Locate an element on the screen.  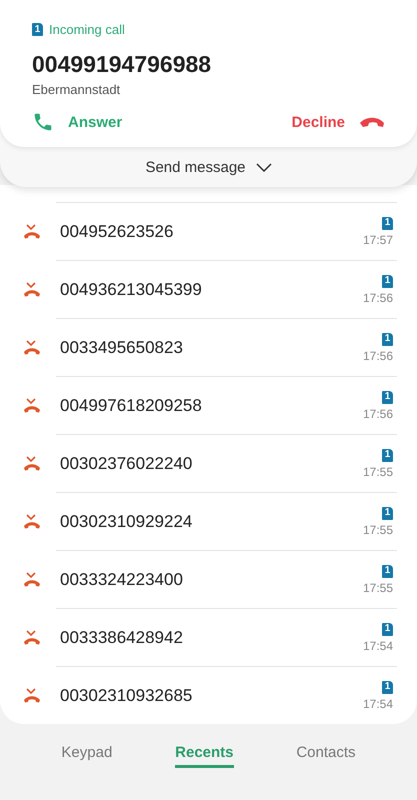
call-row: 00302310932685 1 17:54 is located at coordinates (226, 695).